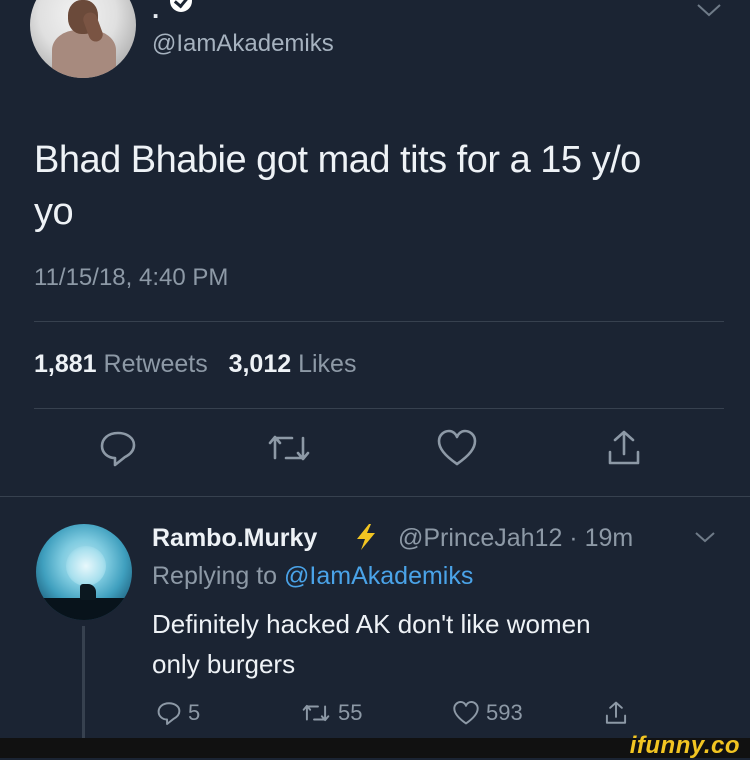 The width and height of the screenshot is (750, 760). I want to click on thread-line, so click(83, 682).